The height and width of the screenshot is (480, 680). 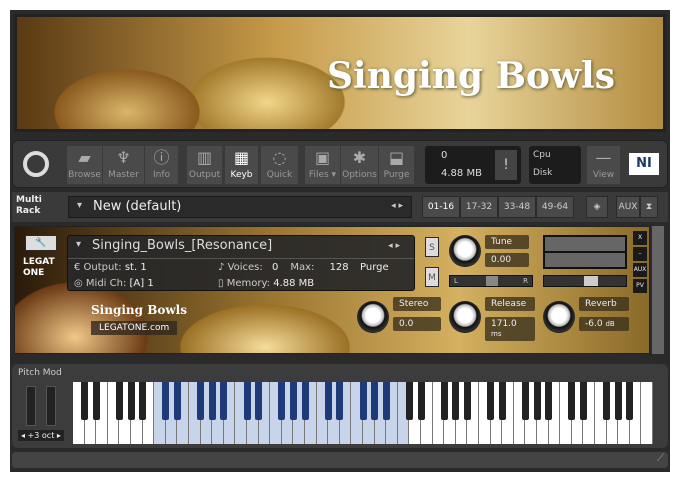 What do you see at coordinates (397, 165) in the screenshot?
I see `purge-button: ⬓ Purge` at bounding box center [397, 165].